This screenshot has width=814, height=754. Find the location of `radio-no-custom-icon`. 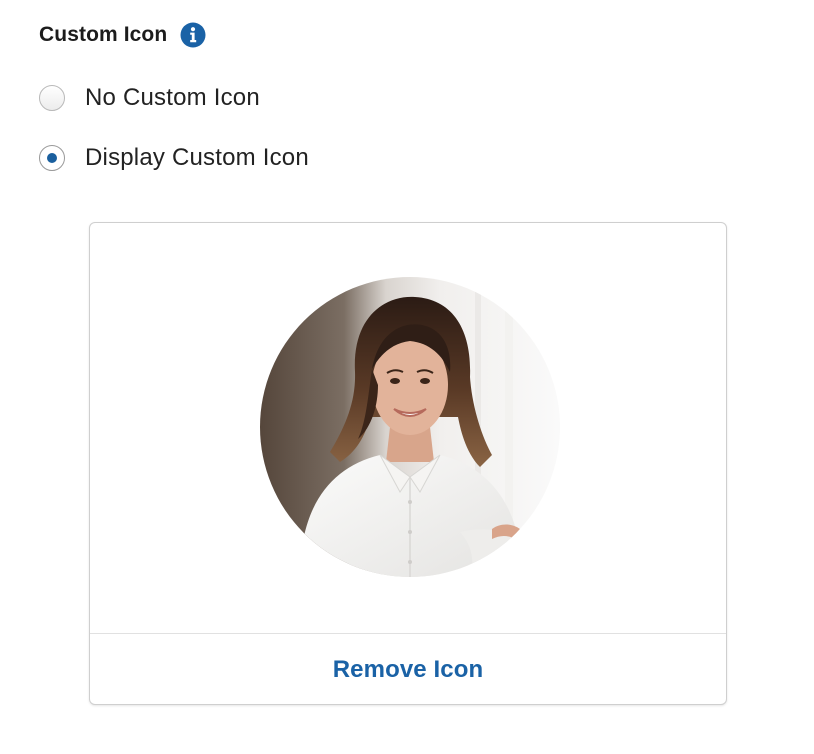

radio-no-custom-icon is located at coordinates (52, 98).